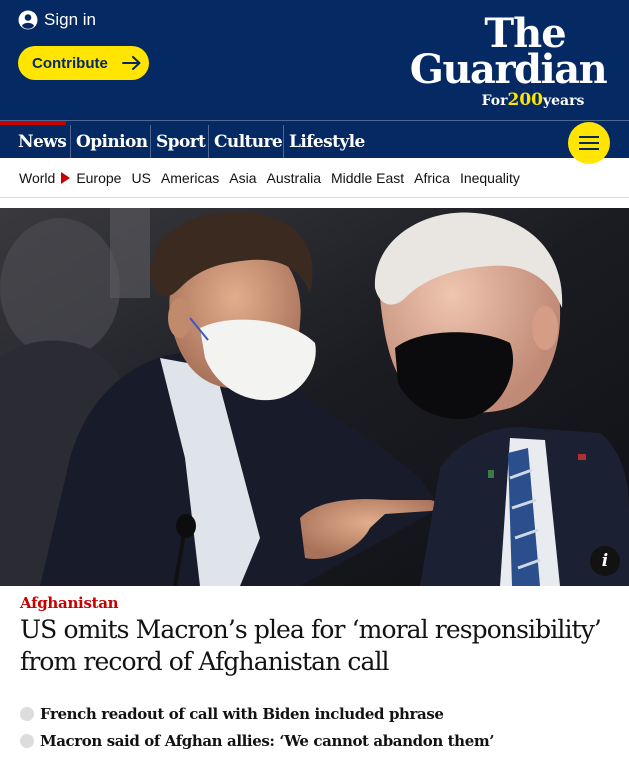 The image size is (629, 760). I want to click on logo-years-number: 200, so click(525, 100).